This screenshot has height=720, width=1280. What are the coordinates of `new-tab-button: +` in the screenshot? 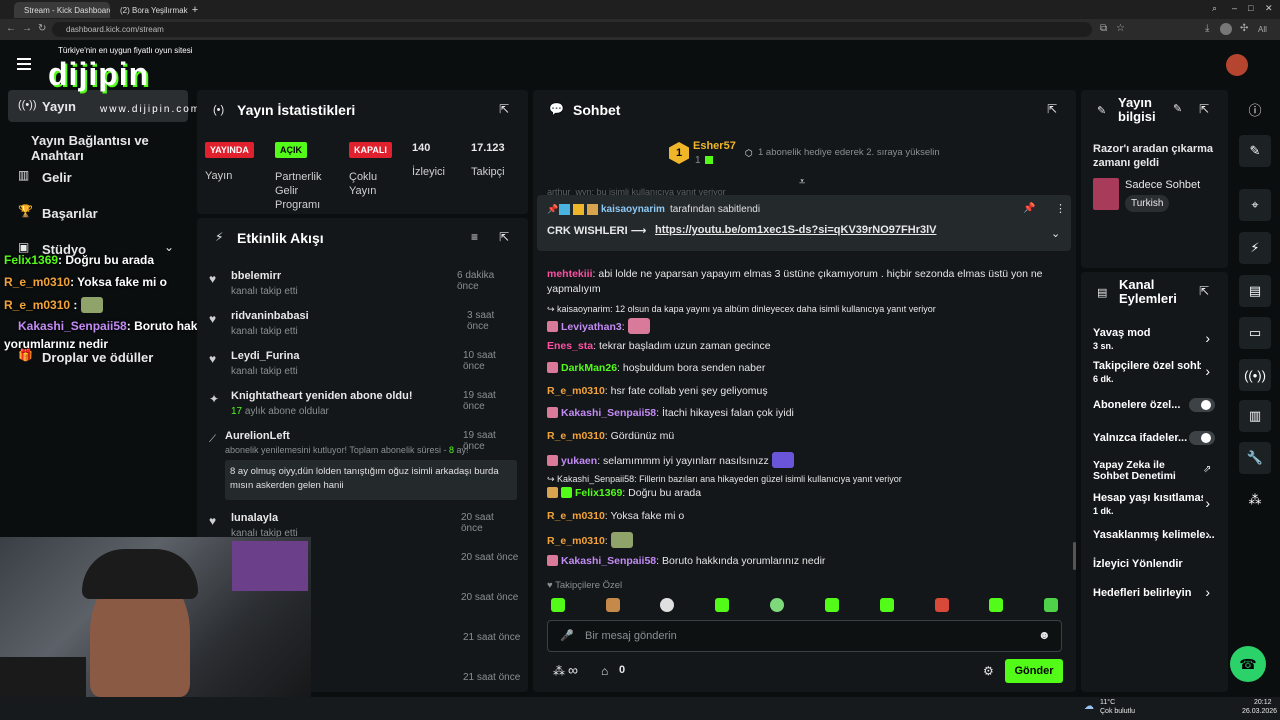 It's located at (195, 10).